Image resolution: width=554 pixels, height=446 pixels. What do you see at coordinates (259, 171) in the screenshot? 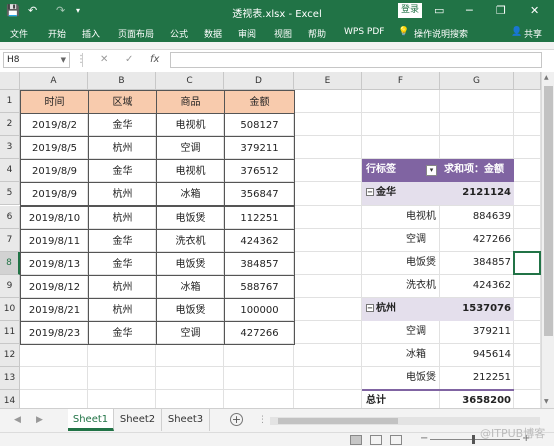
I see `table-cell: 376512` at bounding box center [259, 171].